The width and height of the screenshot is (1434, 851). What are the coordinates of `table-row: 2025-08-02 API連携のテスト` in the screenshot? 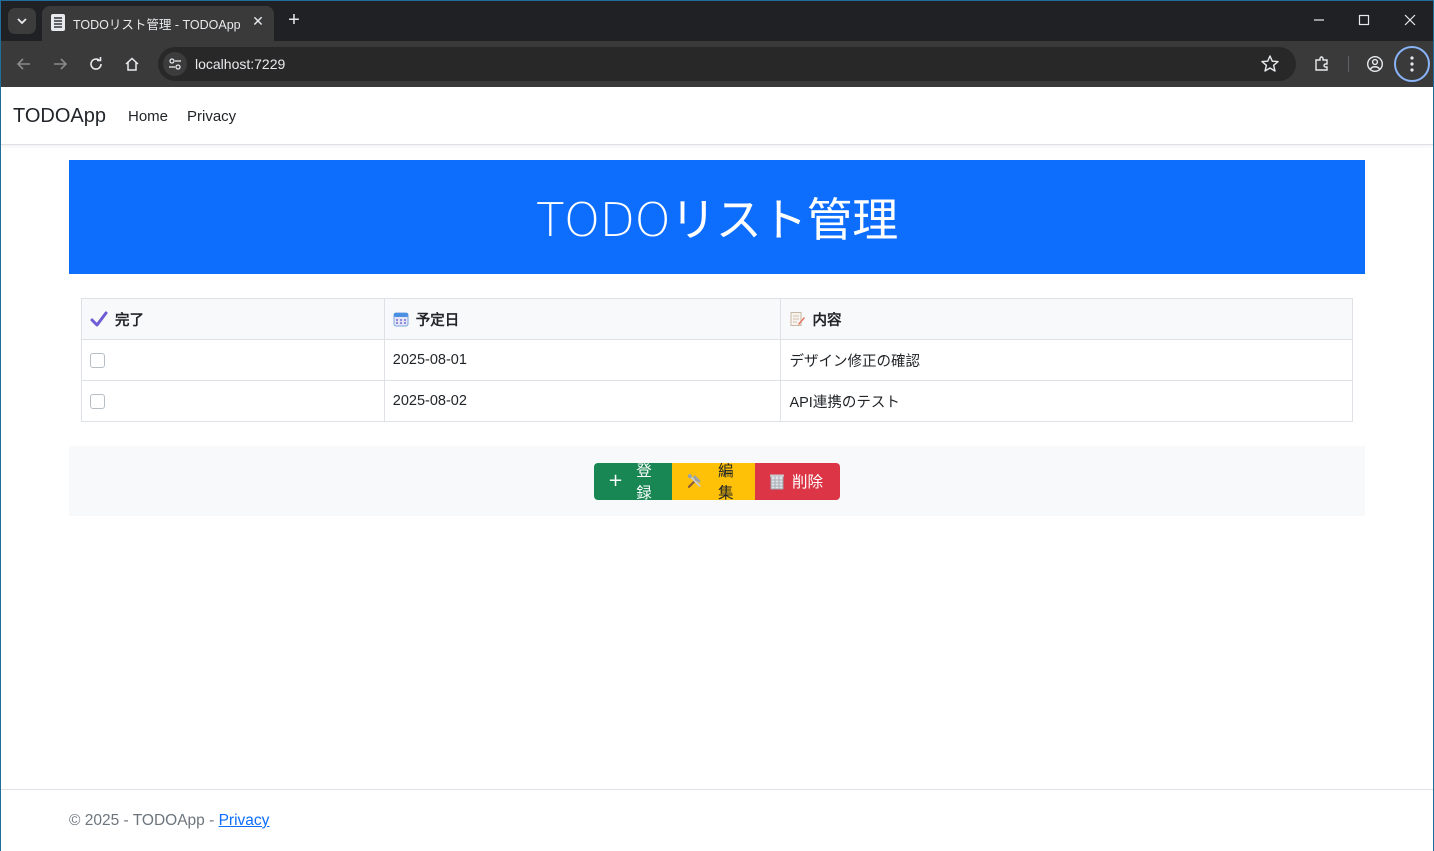 It's located at (717, 401).